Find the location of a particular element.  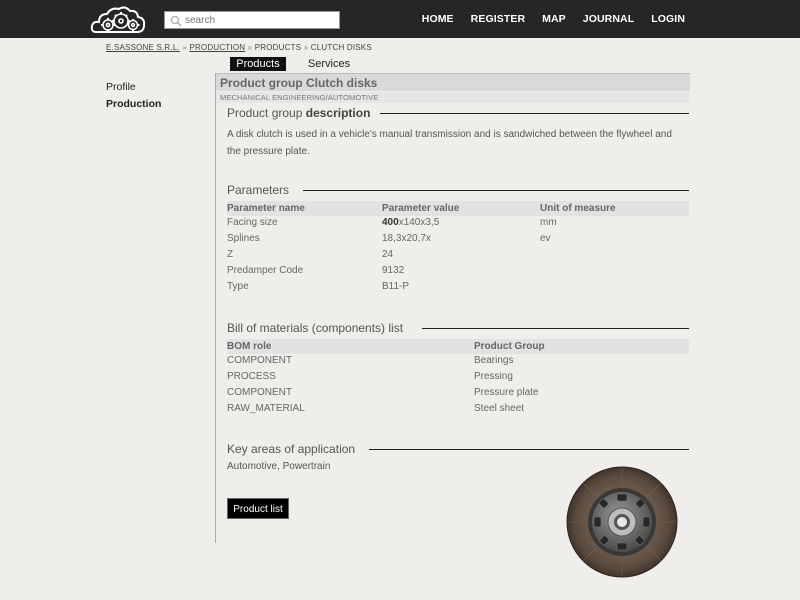

parameter-name: Z is located at coordinates (230, 254).